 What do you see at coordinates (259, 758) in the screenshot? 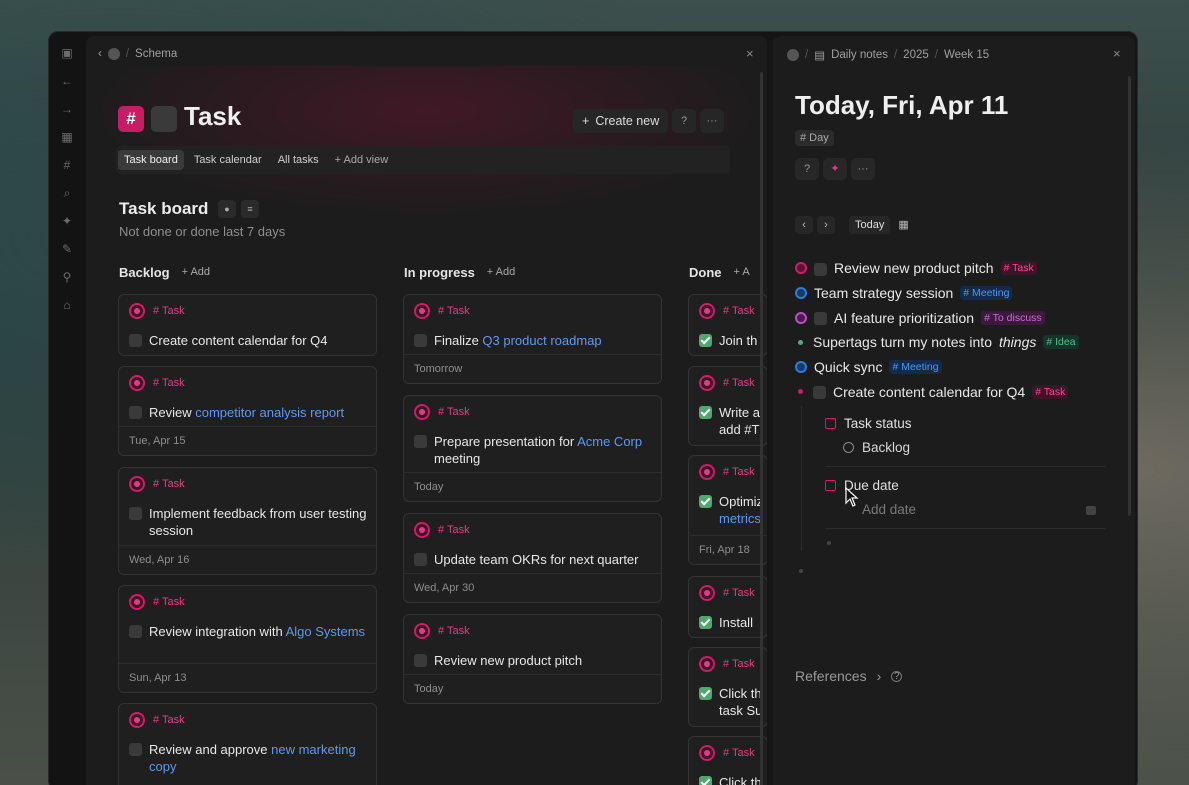
I see `card-text: Review and approve new marketing copy` at bounding box center [259, 758].